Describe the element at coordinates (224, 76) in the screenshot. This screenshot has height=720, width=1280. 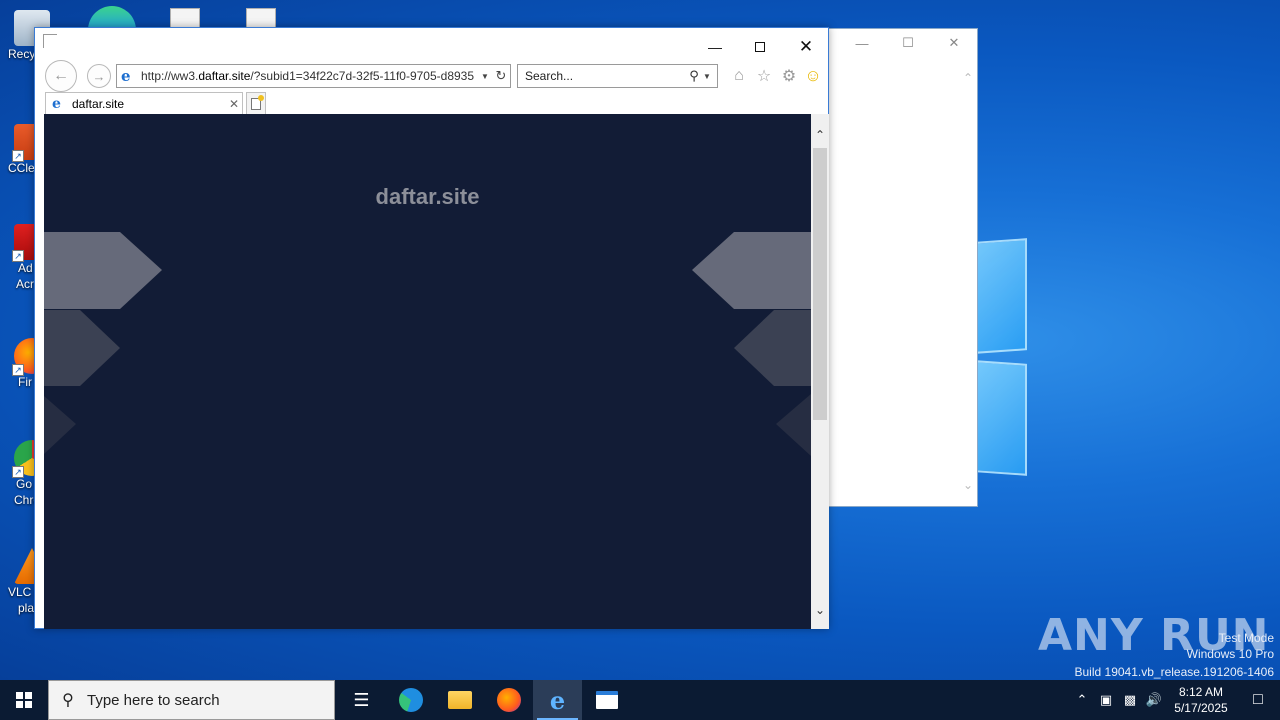
I see `url-domain: daftar.site` at that location.